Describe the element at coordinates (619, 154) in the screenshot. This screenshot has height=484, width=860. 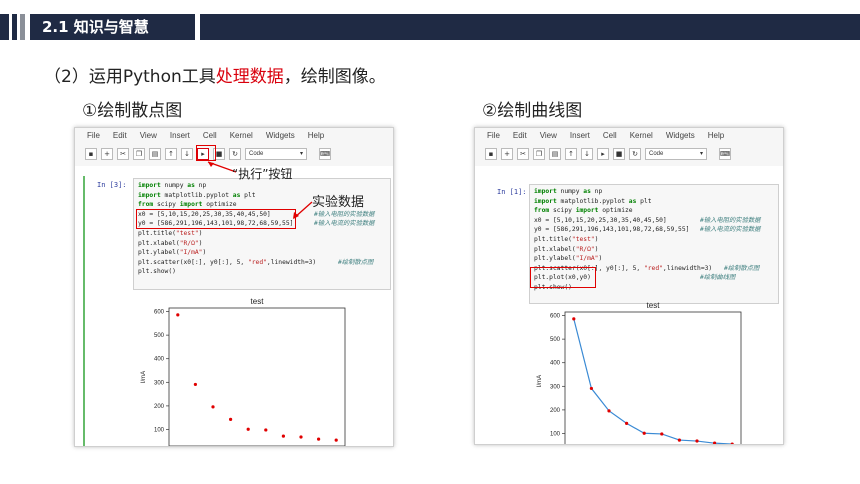
I see `stop-icon: ■` at that location.